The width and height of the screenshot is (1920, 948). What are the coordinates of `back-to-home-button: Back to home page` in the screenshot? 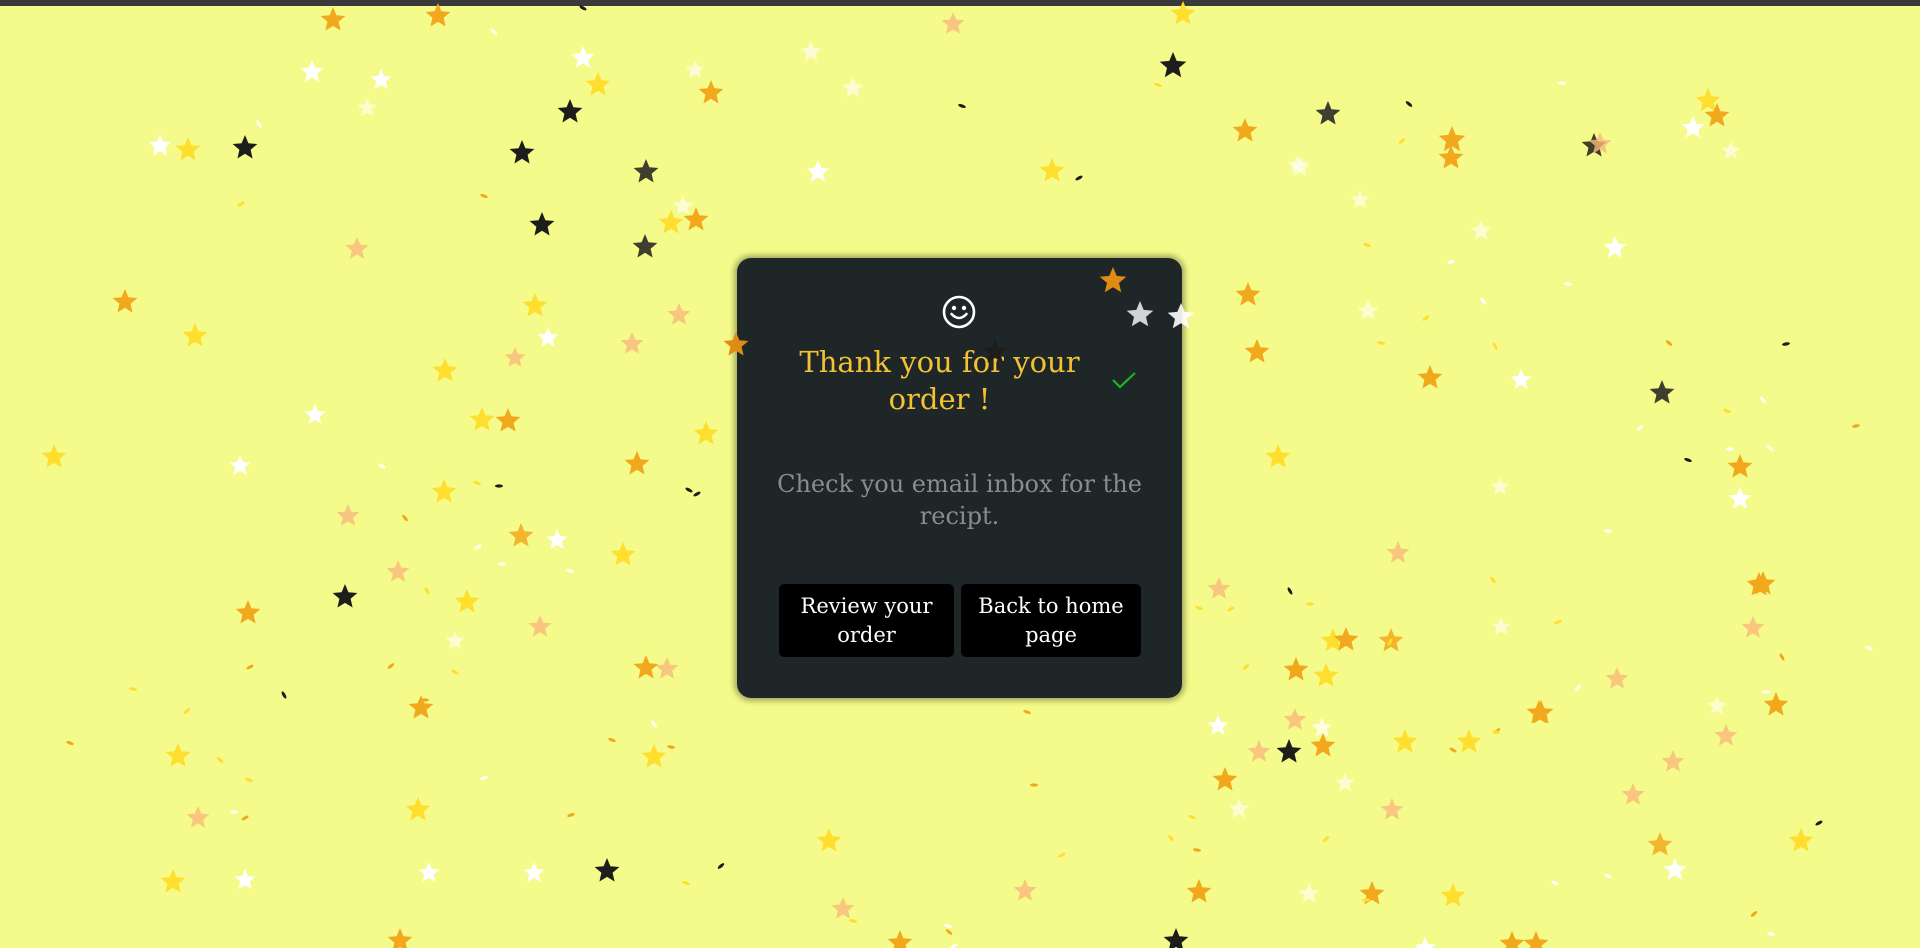 It's located at (1051, 620).